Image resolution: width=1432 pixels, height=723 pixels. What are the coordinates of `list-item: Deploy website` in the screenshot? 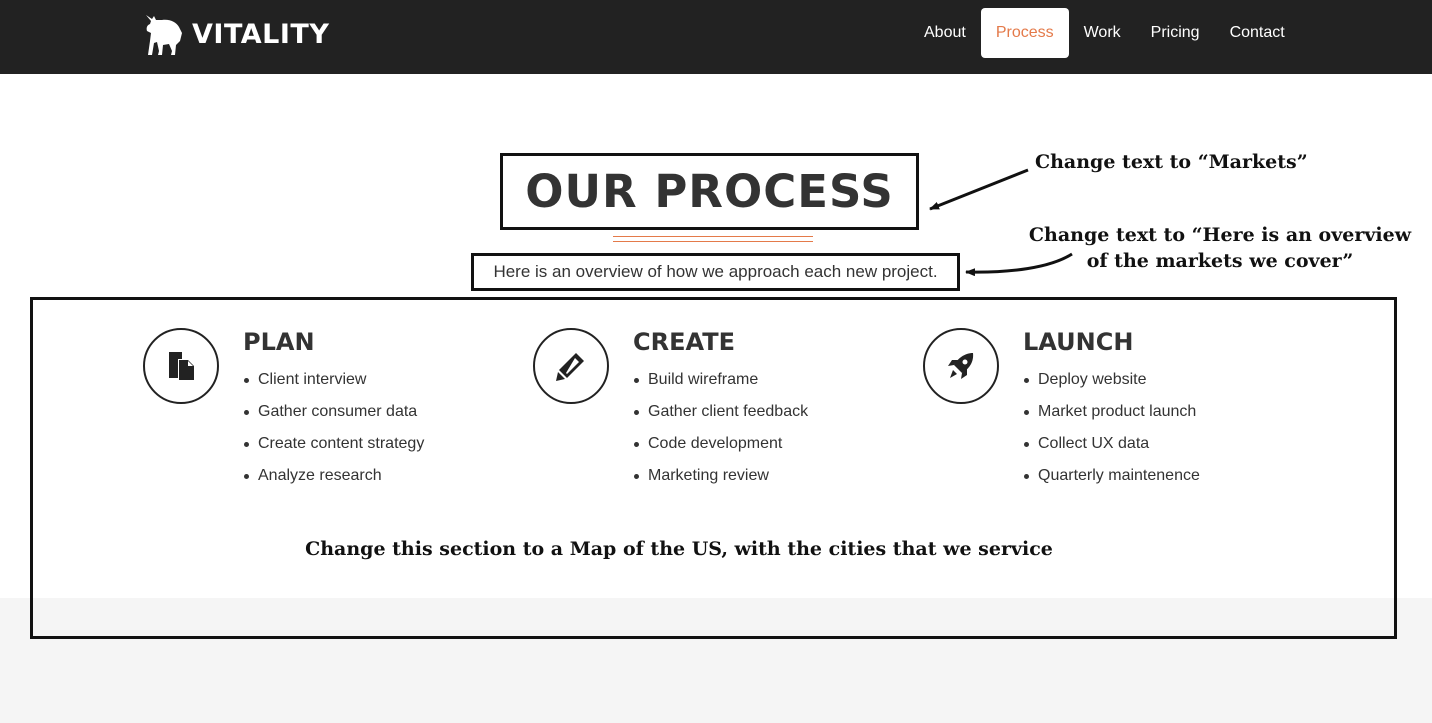 It's located at (1111, 386).